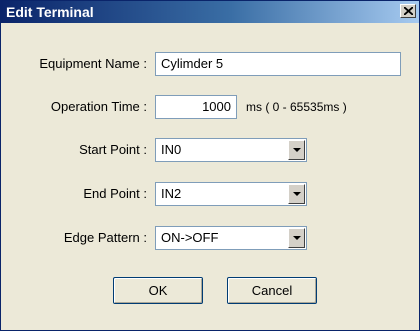 This screenshot has height=331, width=420. I want to click on ok-button: OK, so click(158, 290).